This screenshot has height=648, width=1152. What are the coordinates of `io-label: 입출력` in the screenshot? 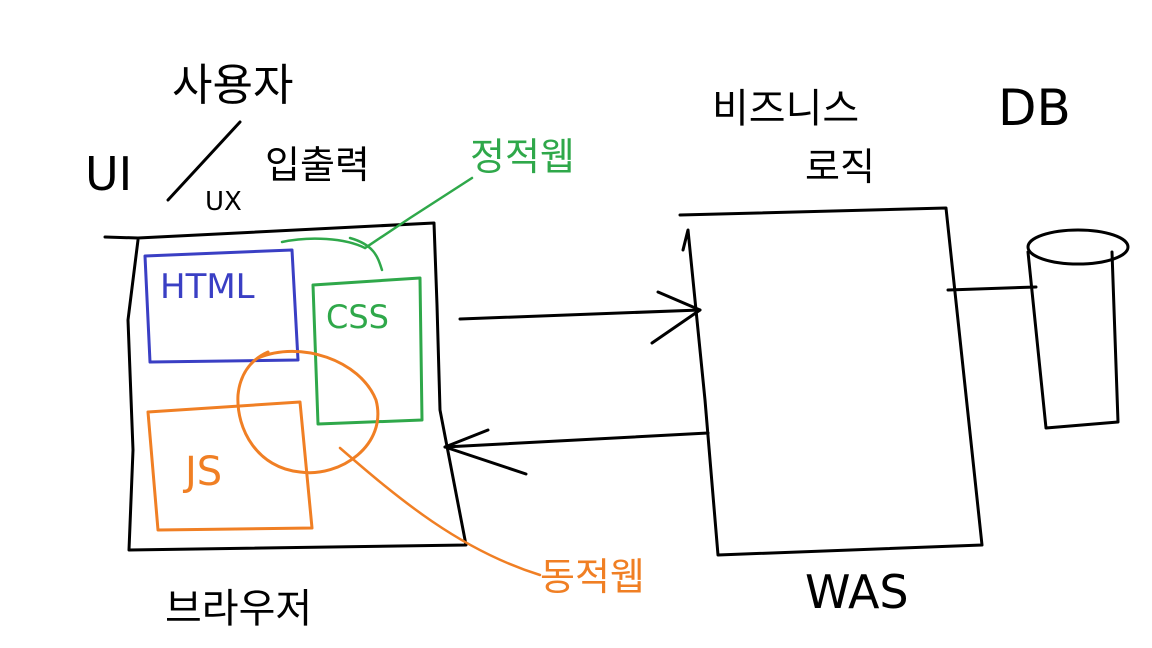 It's located at (317, 165).